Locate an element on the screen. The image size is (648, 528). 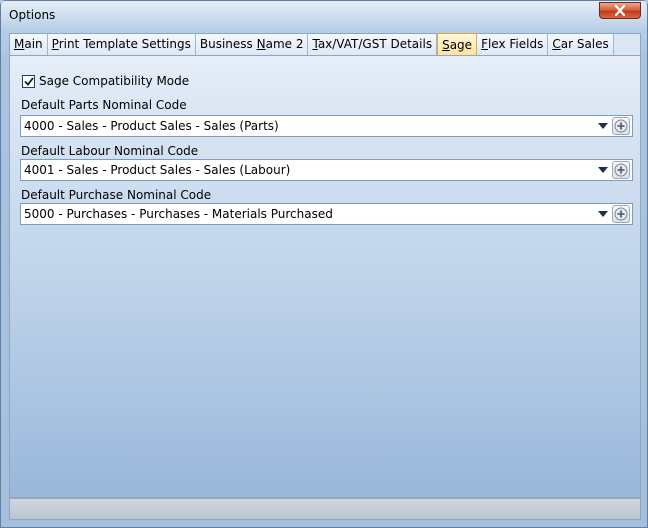
purchase-dropdown-button is located at coordinates (603, 214).